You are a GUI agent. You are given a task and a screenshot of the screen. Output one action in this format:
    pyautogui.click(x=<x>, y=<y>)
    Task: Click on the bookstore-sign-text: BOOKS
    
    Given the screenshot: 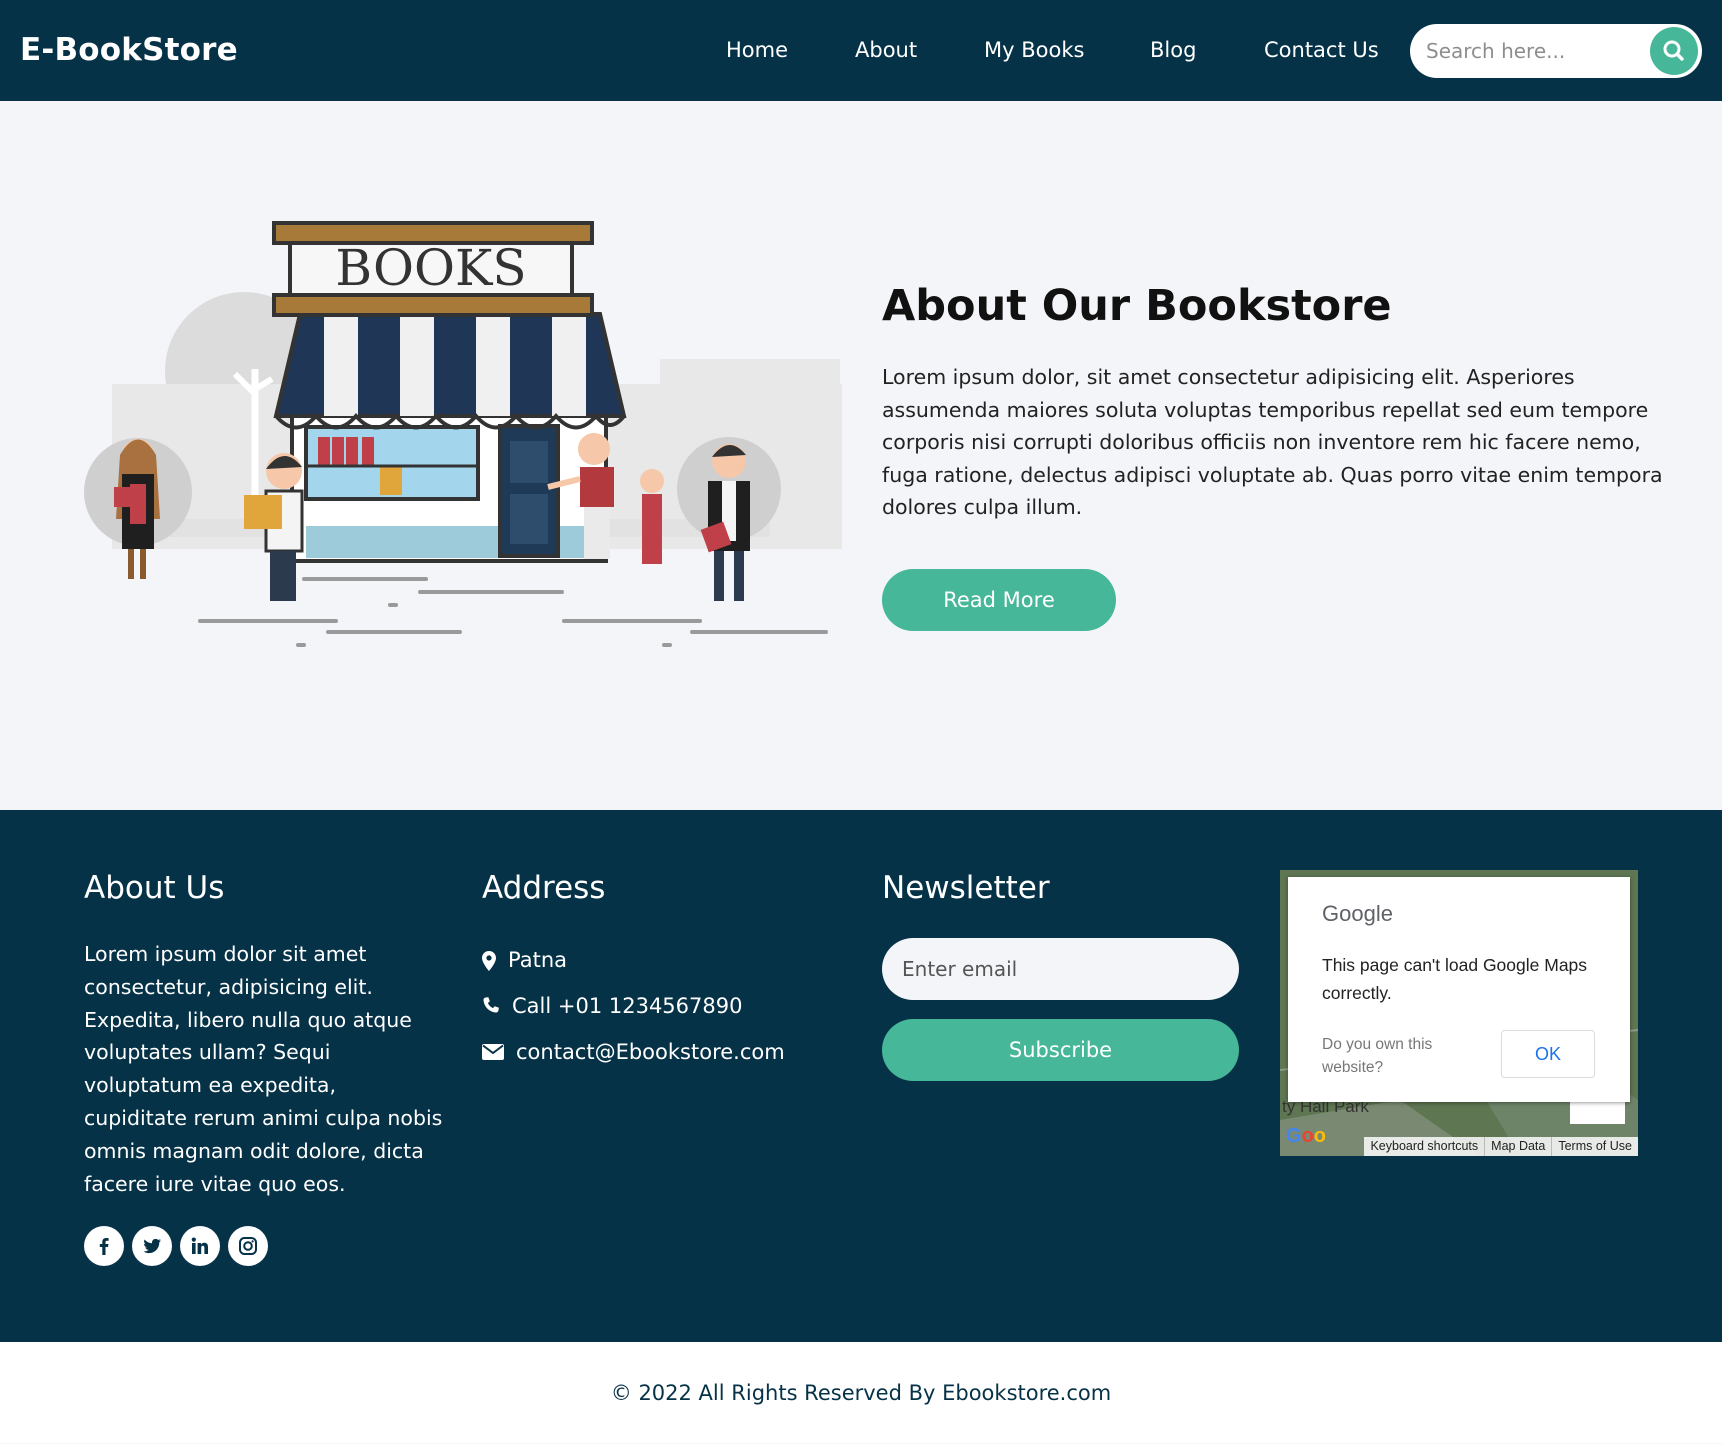 What is the action you would take?
    pyautogui.click(x=430, y=268)
    